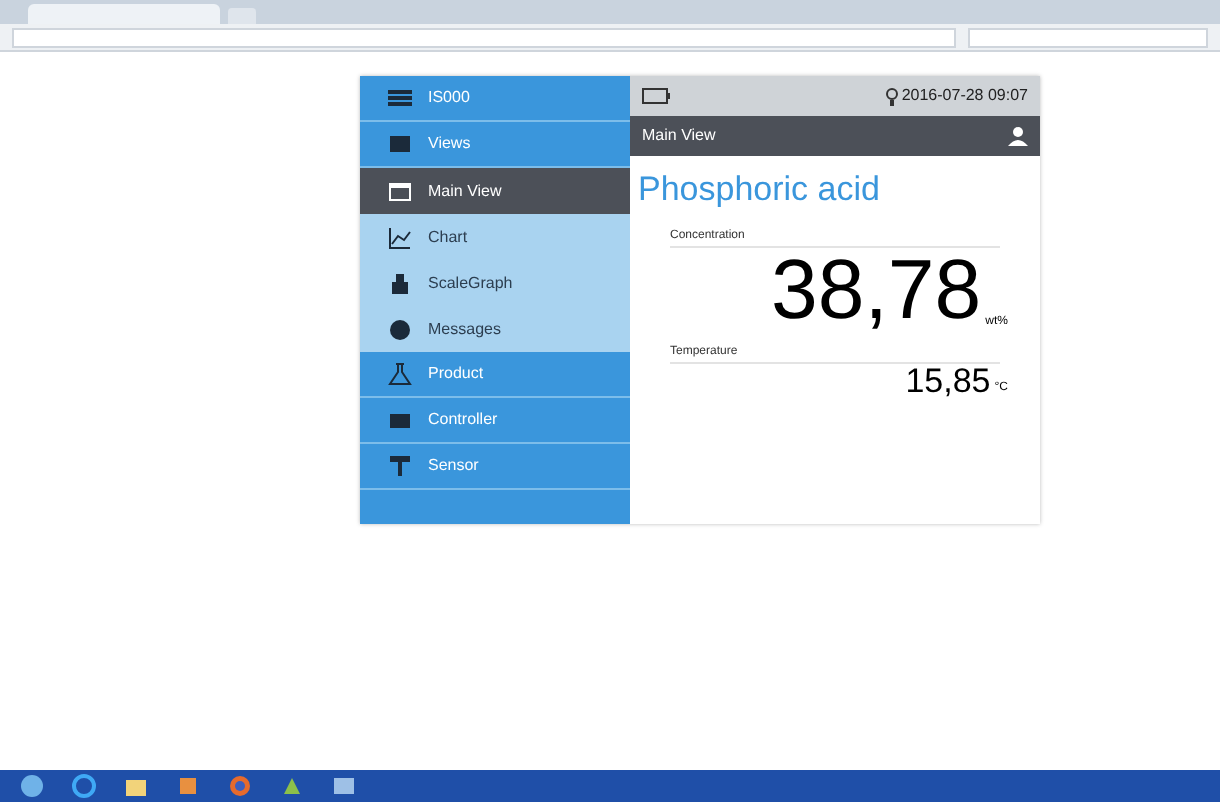 This screenshot has width=1220, height=802. Describe the element at coordinates (400, 144) in the screenshot. I see `monitor-icon` at that location.